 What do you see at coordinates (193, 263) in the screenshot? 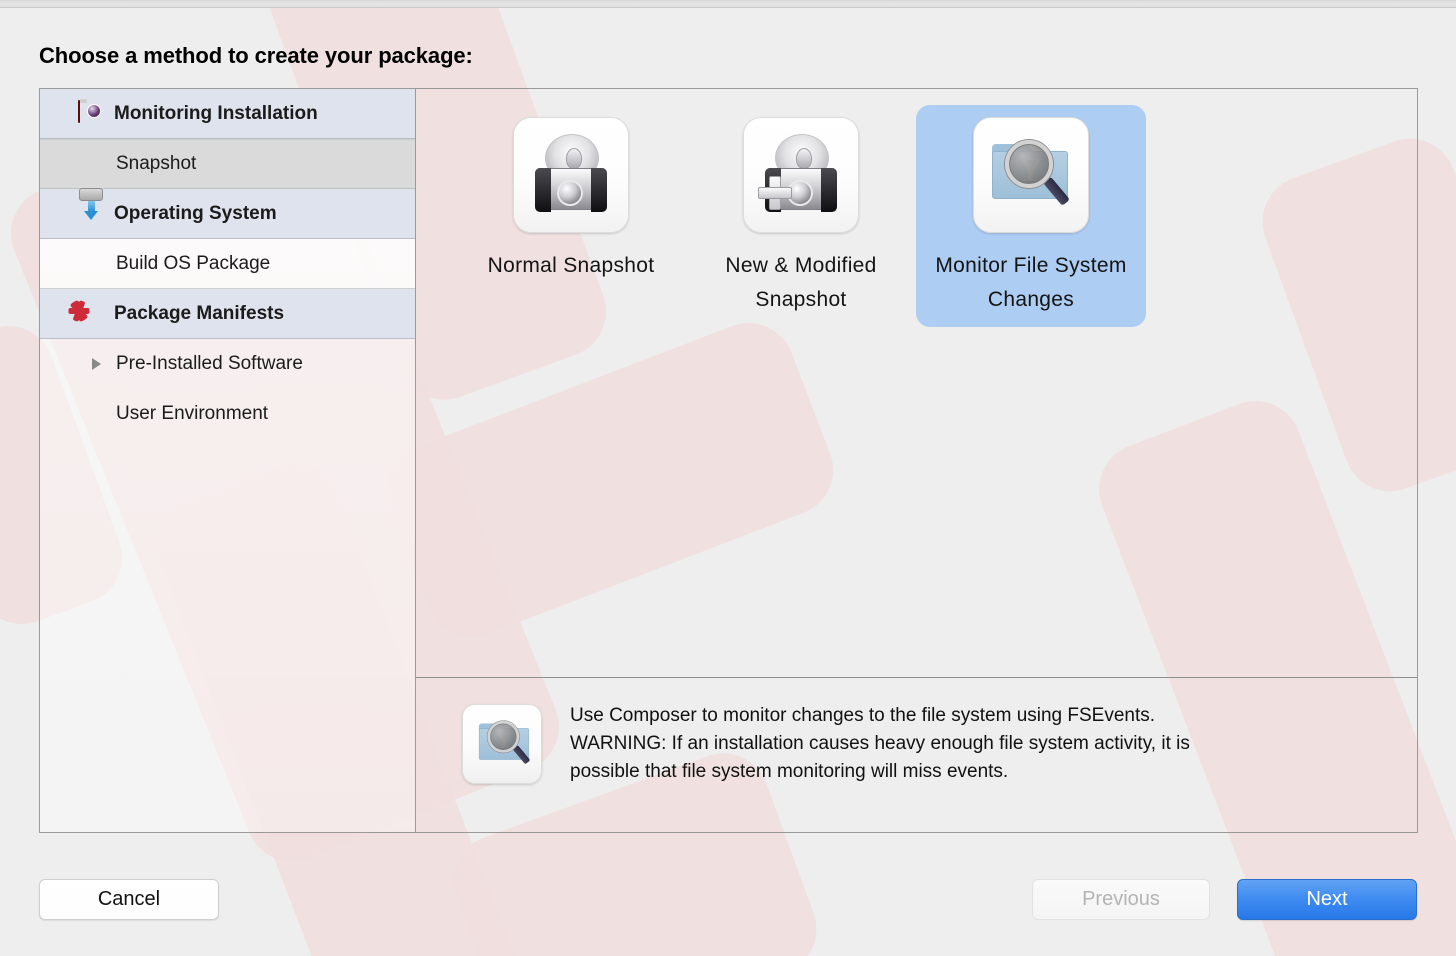
I see `sidebar-item-label: Build OS Package` at bounding box center [193, 263].